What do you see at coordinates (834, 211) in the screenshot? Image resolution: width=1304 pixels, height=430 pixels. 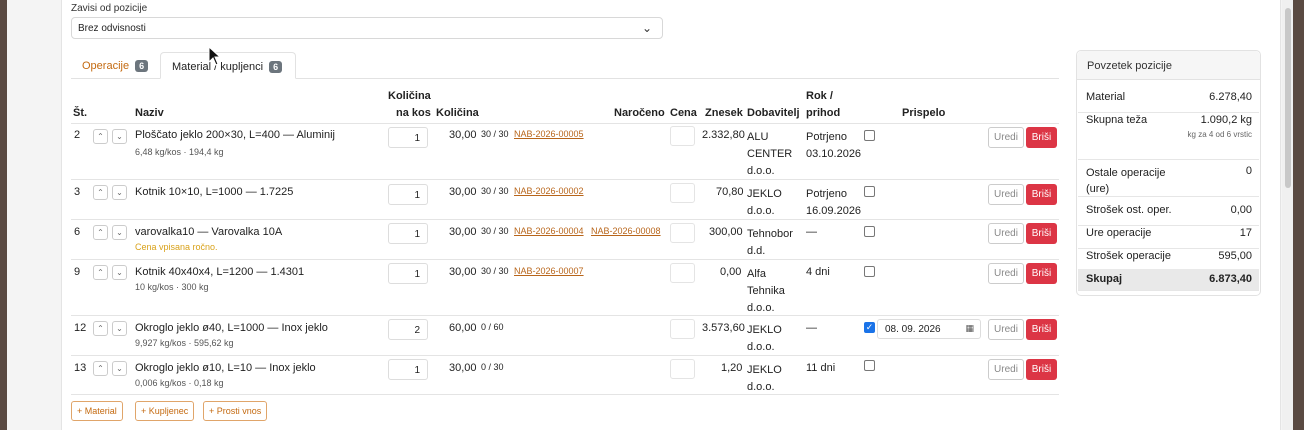 I see `deadline-line: 16.09.2026` at bounding box center [834, 211].